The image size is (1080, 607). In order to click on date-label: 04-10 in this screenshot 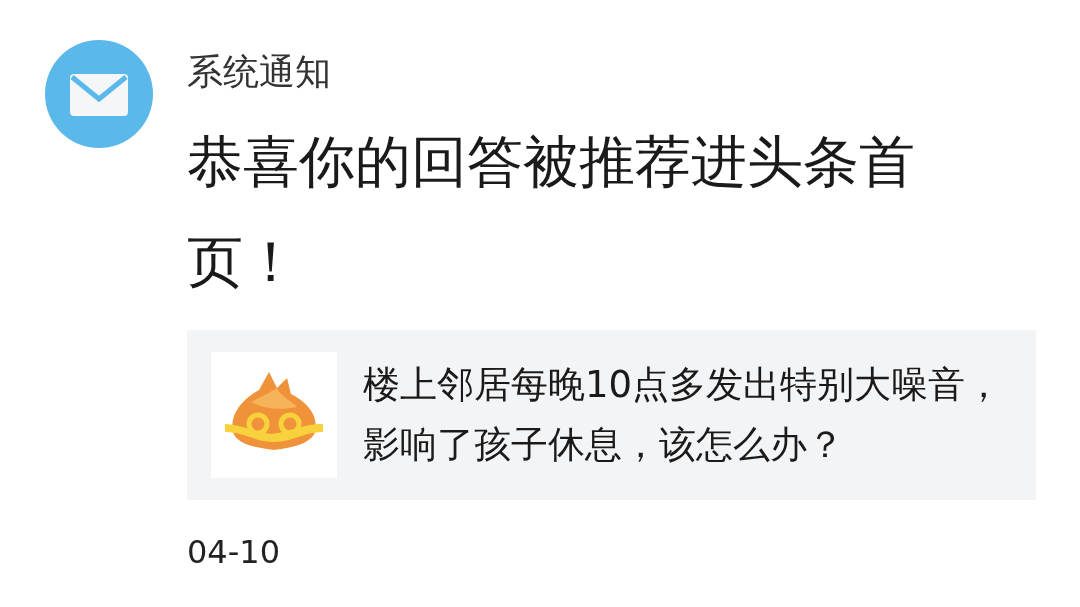, I will do `click(234, 552)`.